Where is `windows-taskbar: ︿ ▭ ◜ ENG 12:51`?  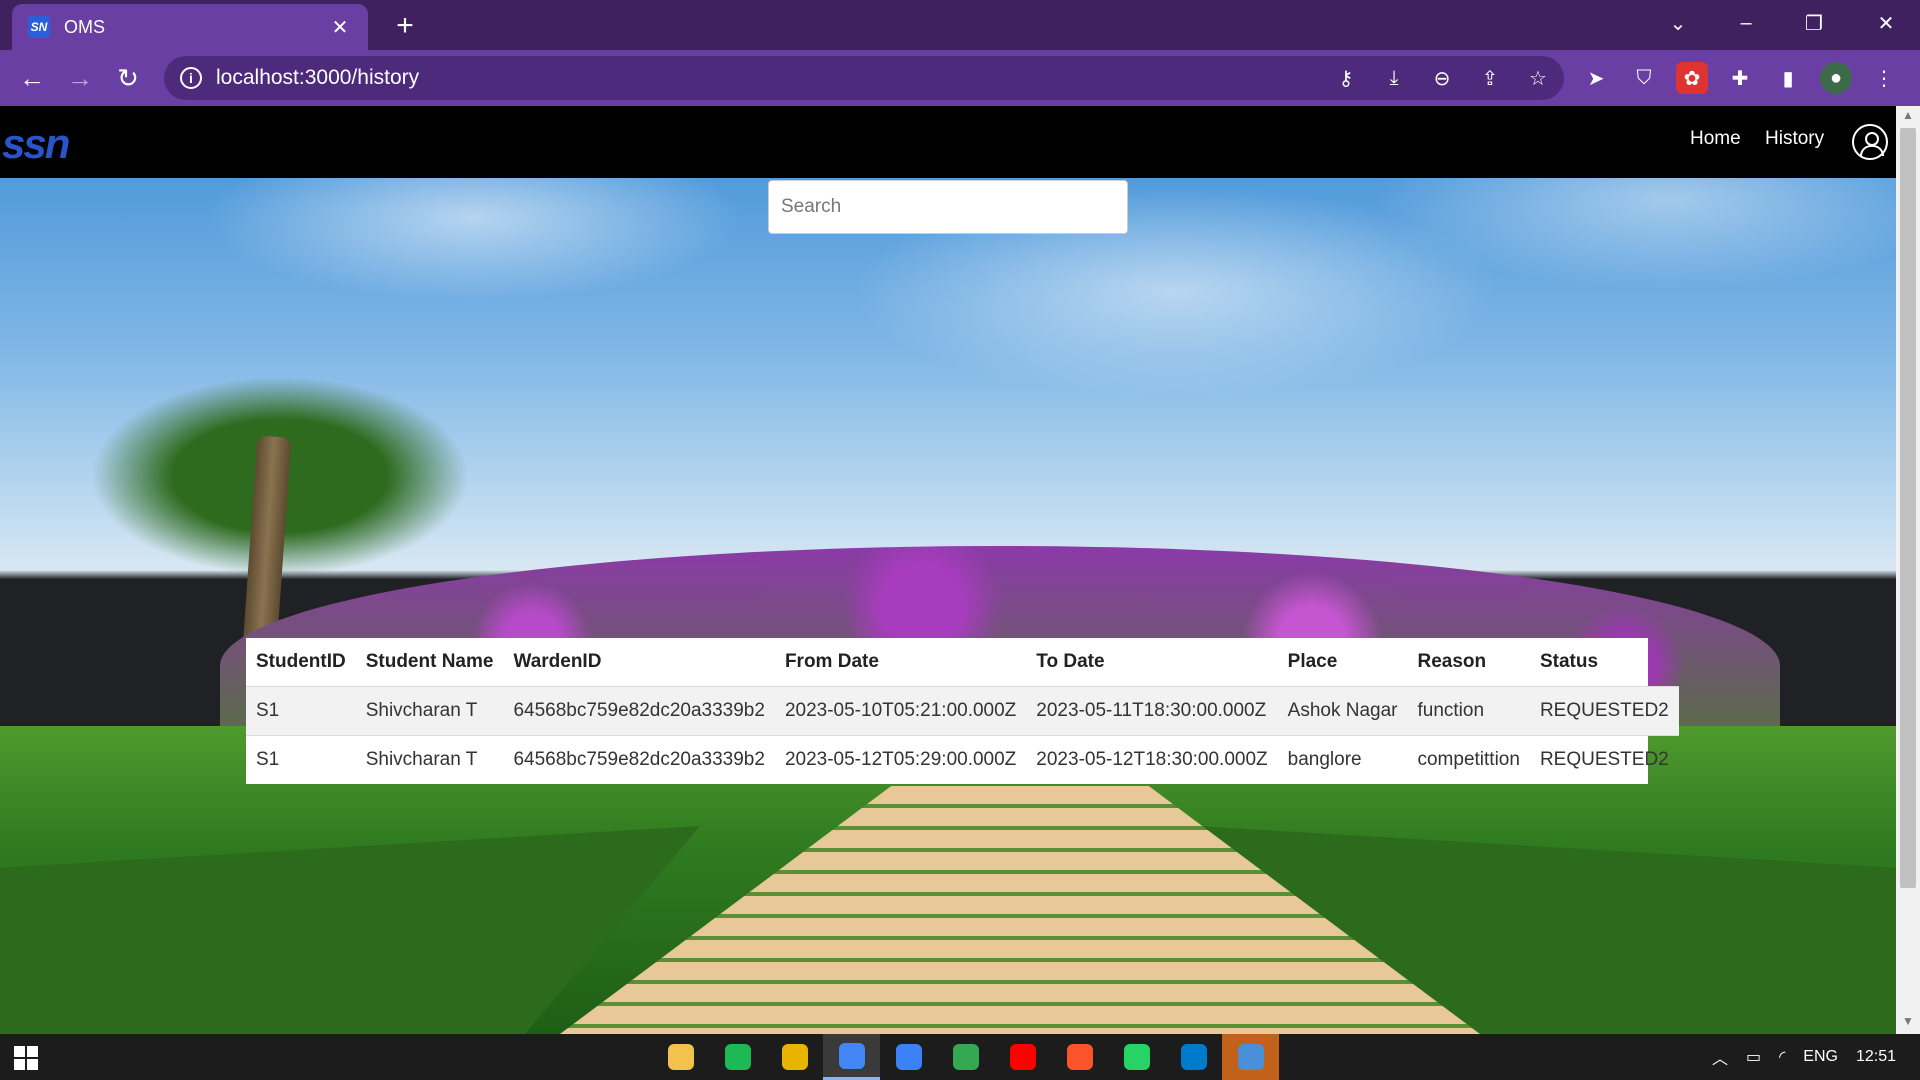 windows-taskbar: ︿ ▭ ◜ ENG 12:51 is located at coordinates (960, 1057).